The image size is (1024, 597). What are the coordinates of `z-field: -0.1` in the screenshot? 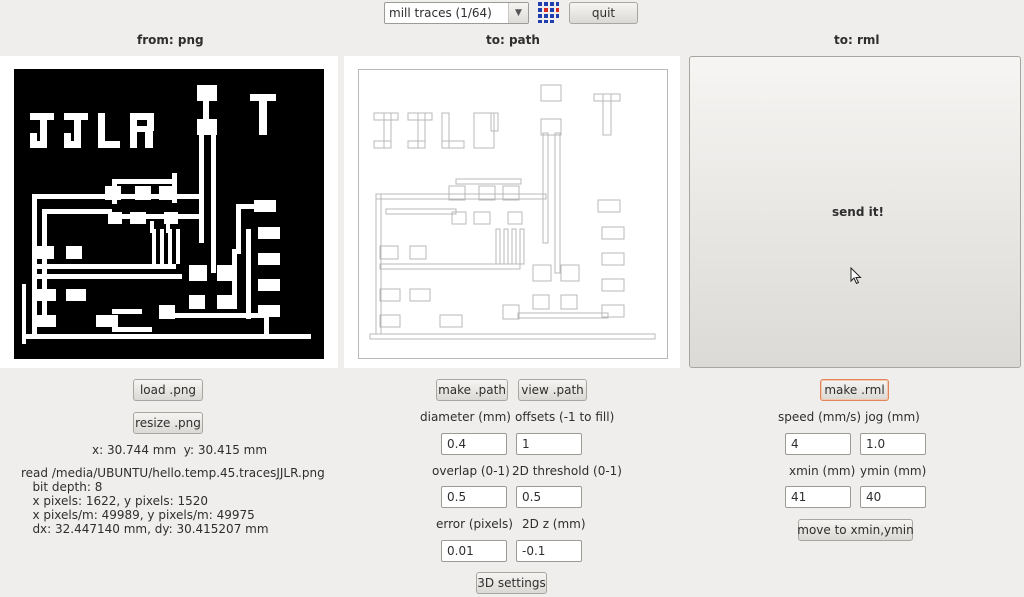 It's located at (549, 551).